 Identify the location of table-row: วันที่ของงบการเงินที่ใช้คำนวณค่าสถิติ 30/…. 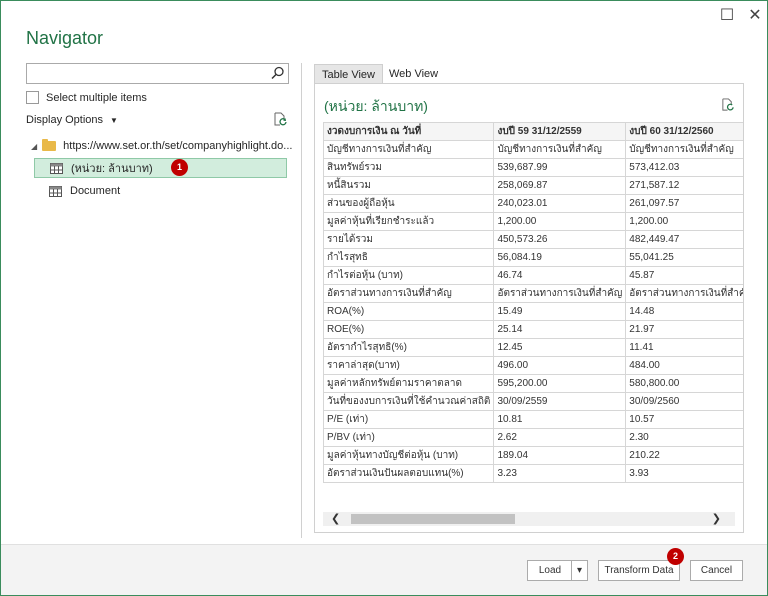
(532, 401).